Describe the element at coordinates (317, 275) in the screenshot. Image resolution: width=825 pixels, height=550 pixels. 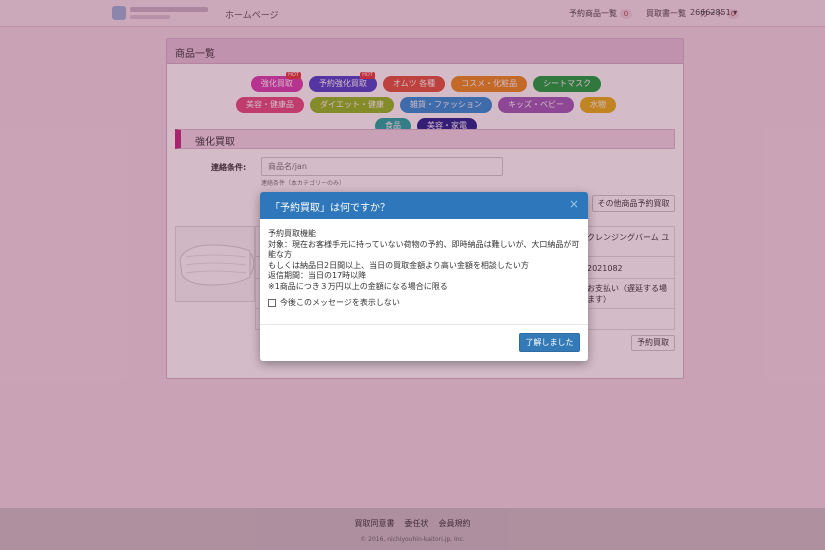
I see `modal-text-line: 返信期間：当日の17時以降` at that location.